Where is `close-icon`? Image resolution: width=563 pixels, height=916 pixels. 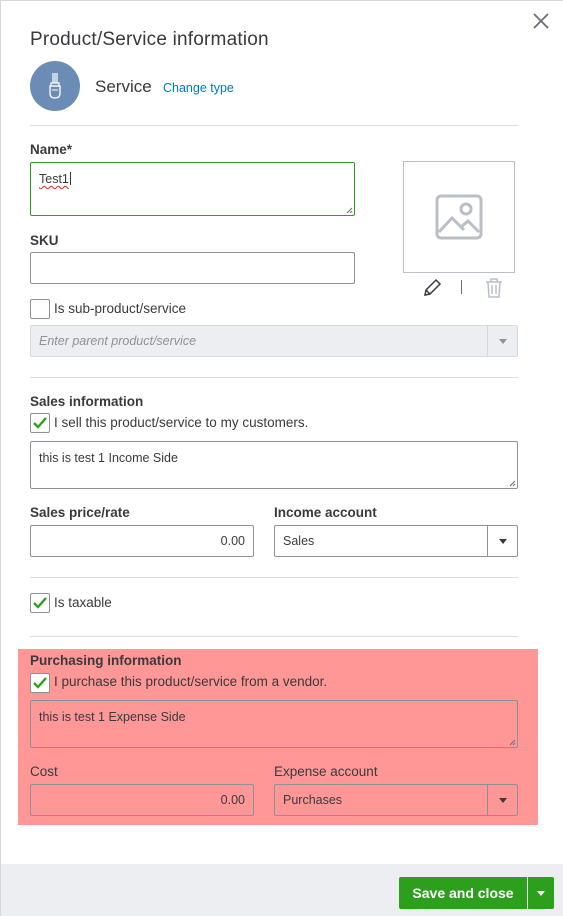 close-icon is located at coordinates (541, 21).